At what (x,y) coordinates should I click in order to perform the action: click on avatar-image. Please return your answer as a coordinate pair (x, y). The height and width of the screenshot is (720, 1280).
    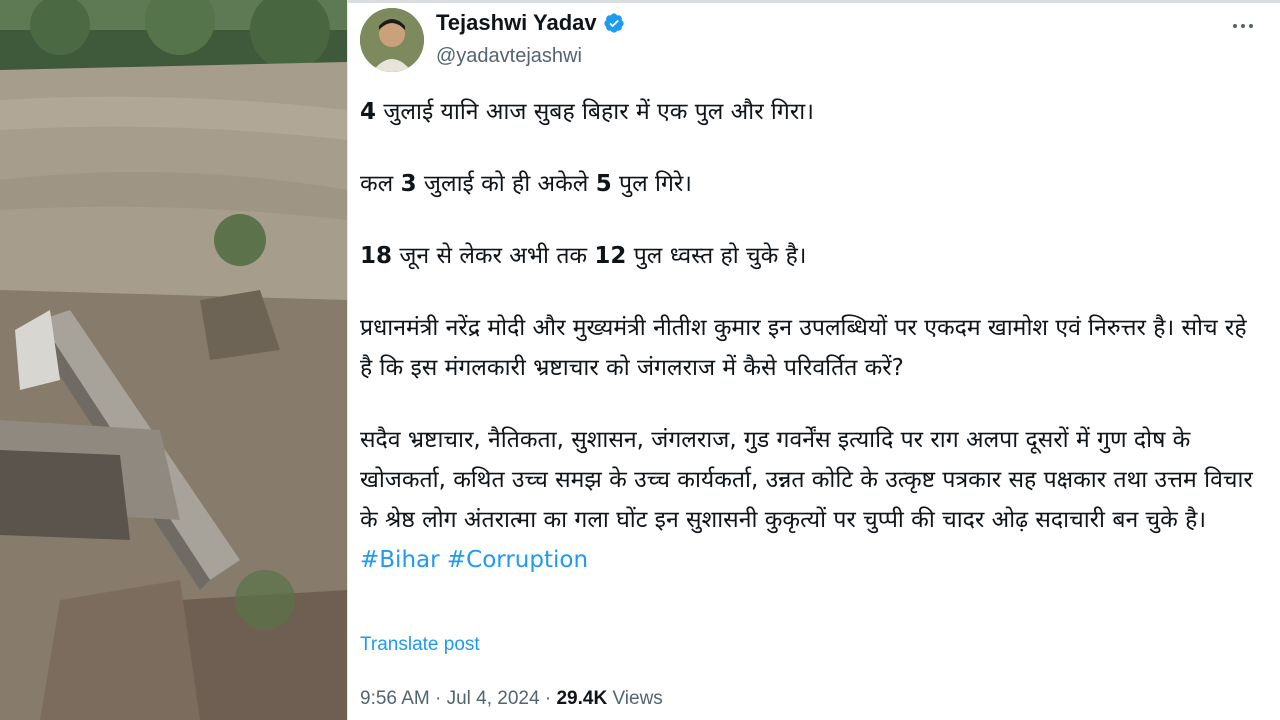
    Looking at the image, I should click on (392, 40).